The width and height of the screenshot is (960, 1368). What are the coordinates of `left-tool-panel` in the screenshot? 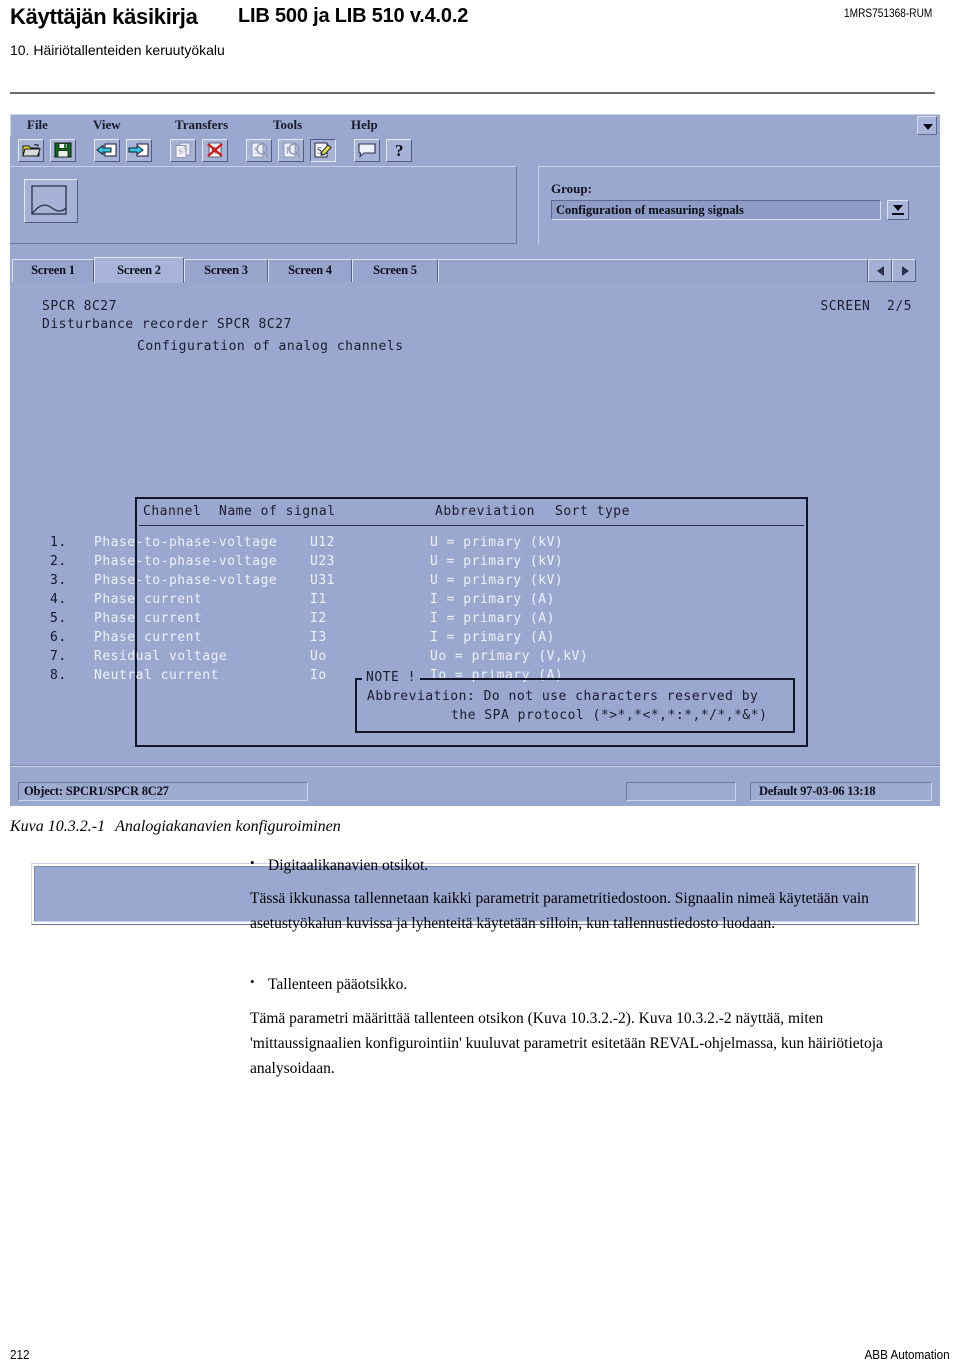 It's located at (263, 205).